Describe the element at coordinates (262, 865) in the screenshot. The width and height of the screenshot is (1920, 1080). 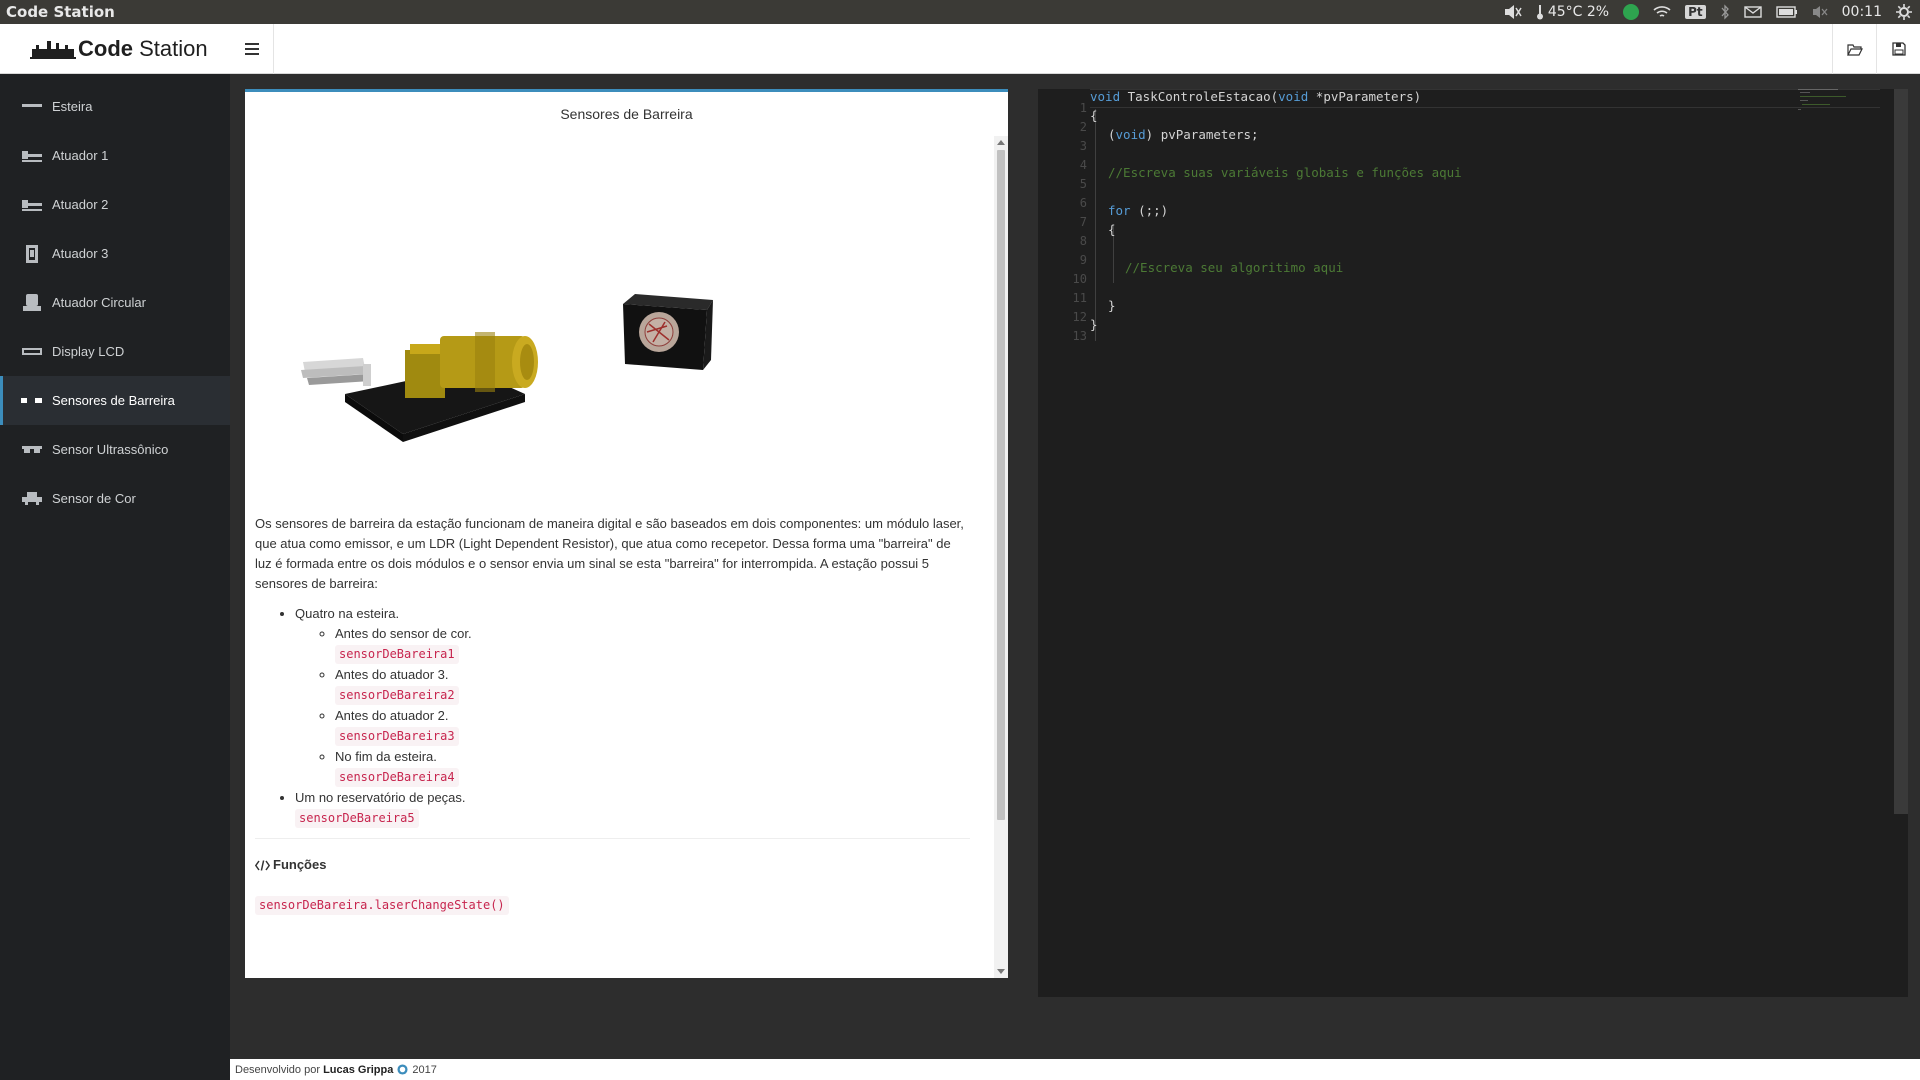
I see `code-icon` at that location.